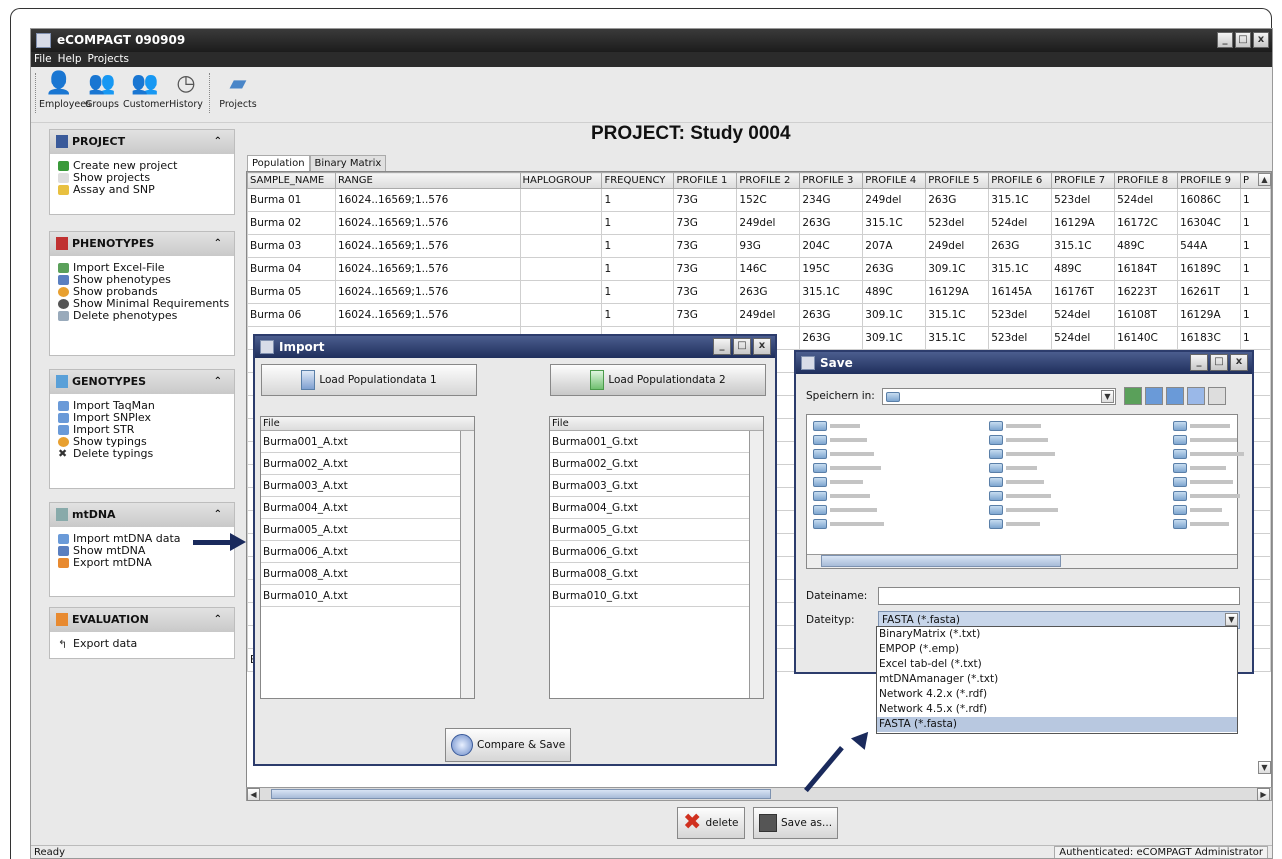 The width and height of the screenshot is (1282, 859). What do you see at coordinates (108, 59) in the screenshot?
I see `menu-projects: Projects` at bounding box center [108, 59].